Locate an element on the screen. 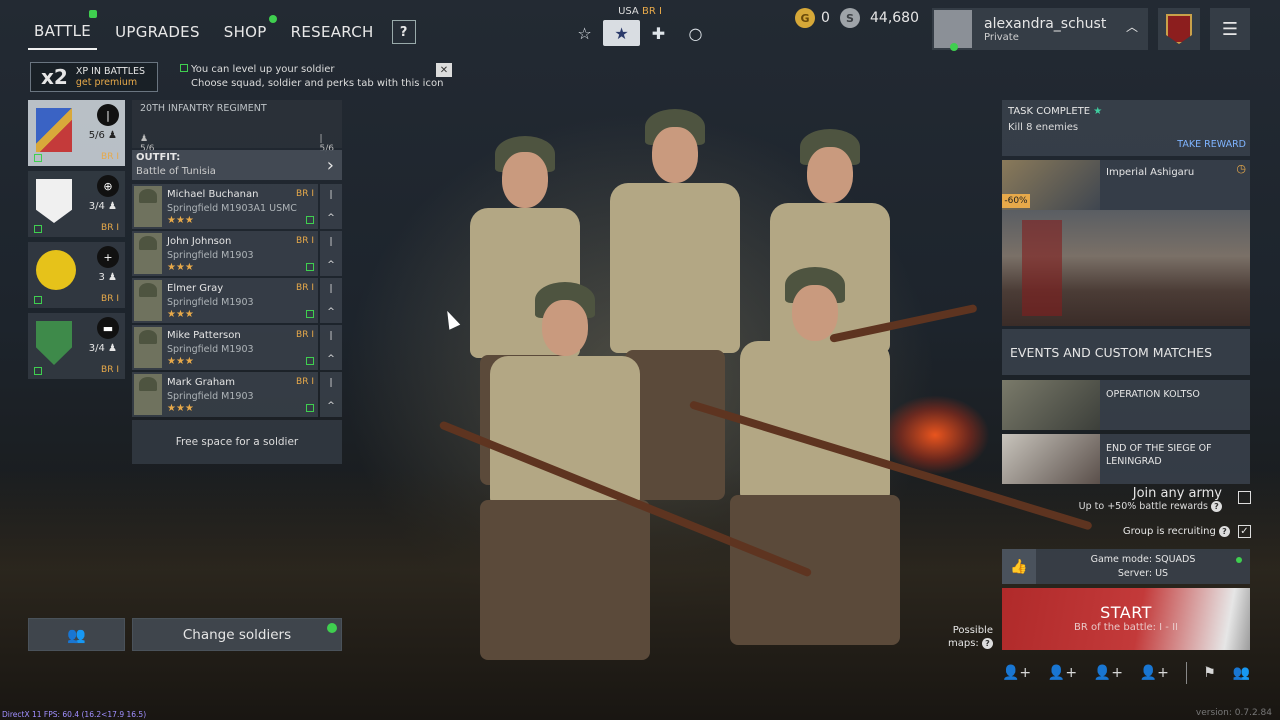  soldier-row: John Johnson Springfield M1903 ★★★ BR I is located at coordinates (225, 253).